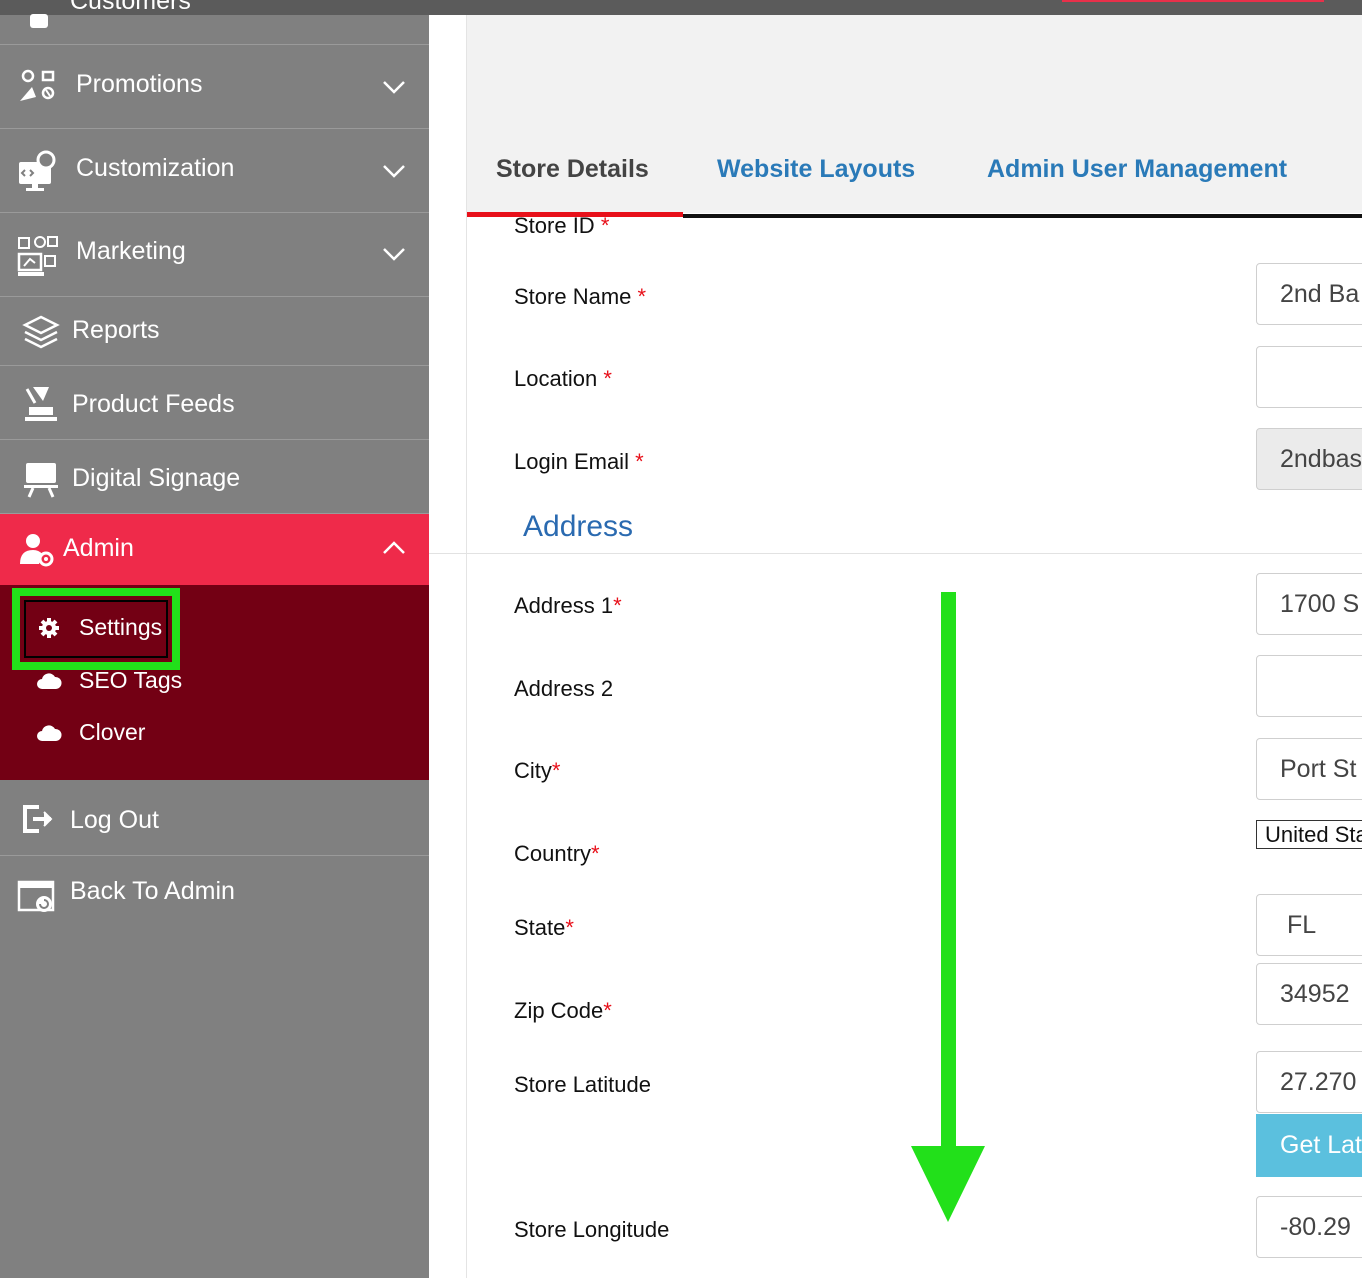  What do you see at coordinates (1309, 994) in the screenshot?
I see `zip-code-input: 34952` at bounding box center [1309, 994].